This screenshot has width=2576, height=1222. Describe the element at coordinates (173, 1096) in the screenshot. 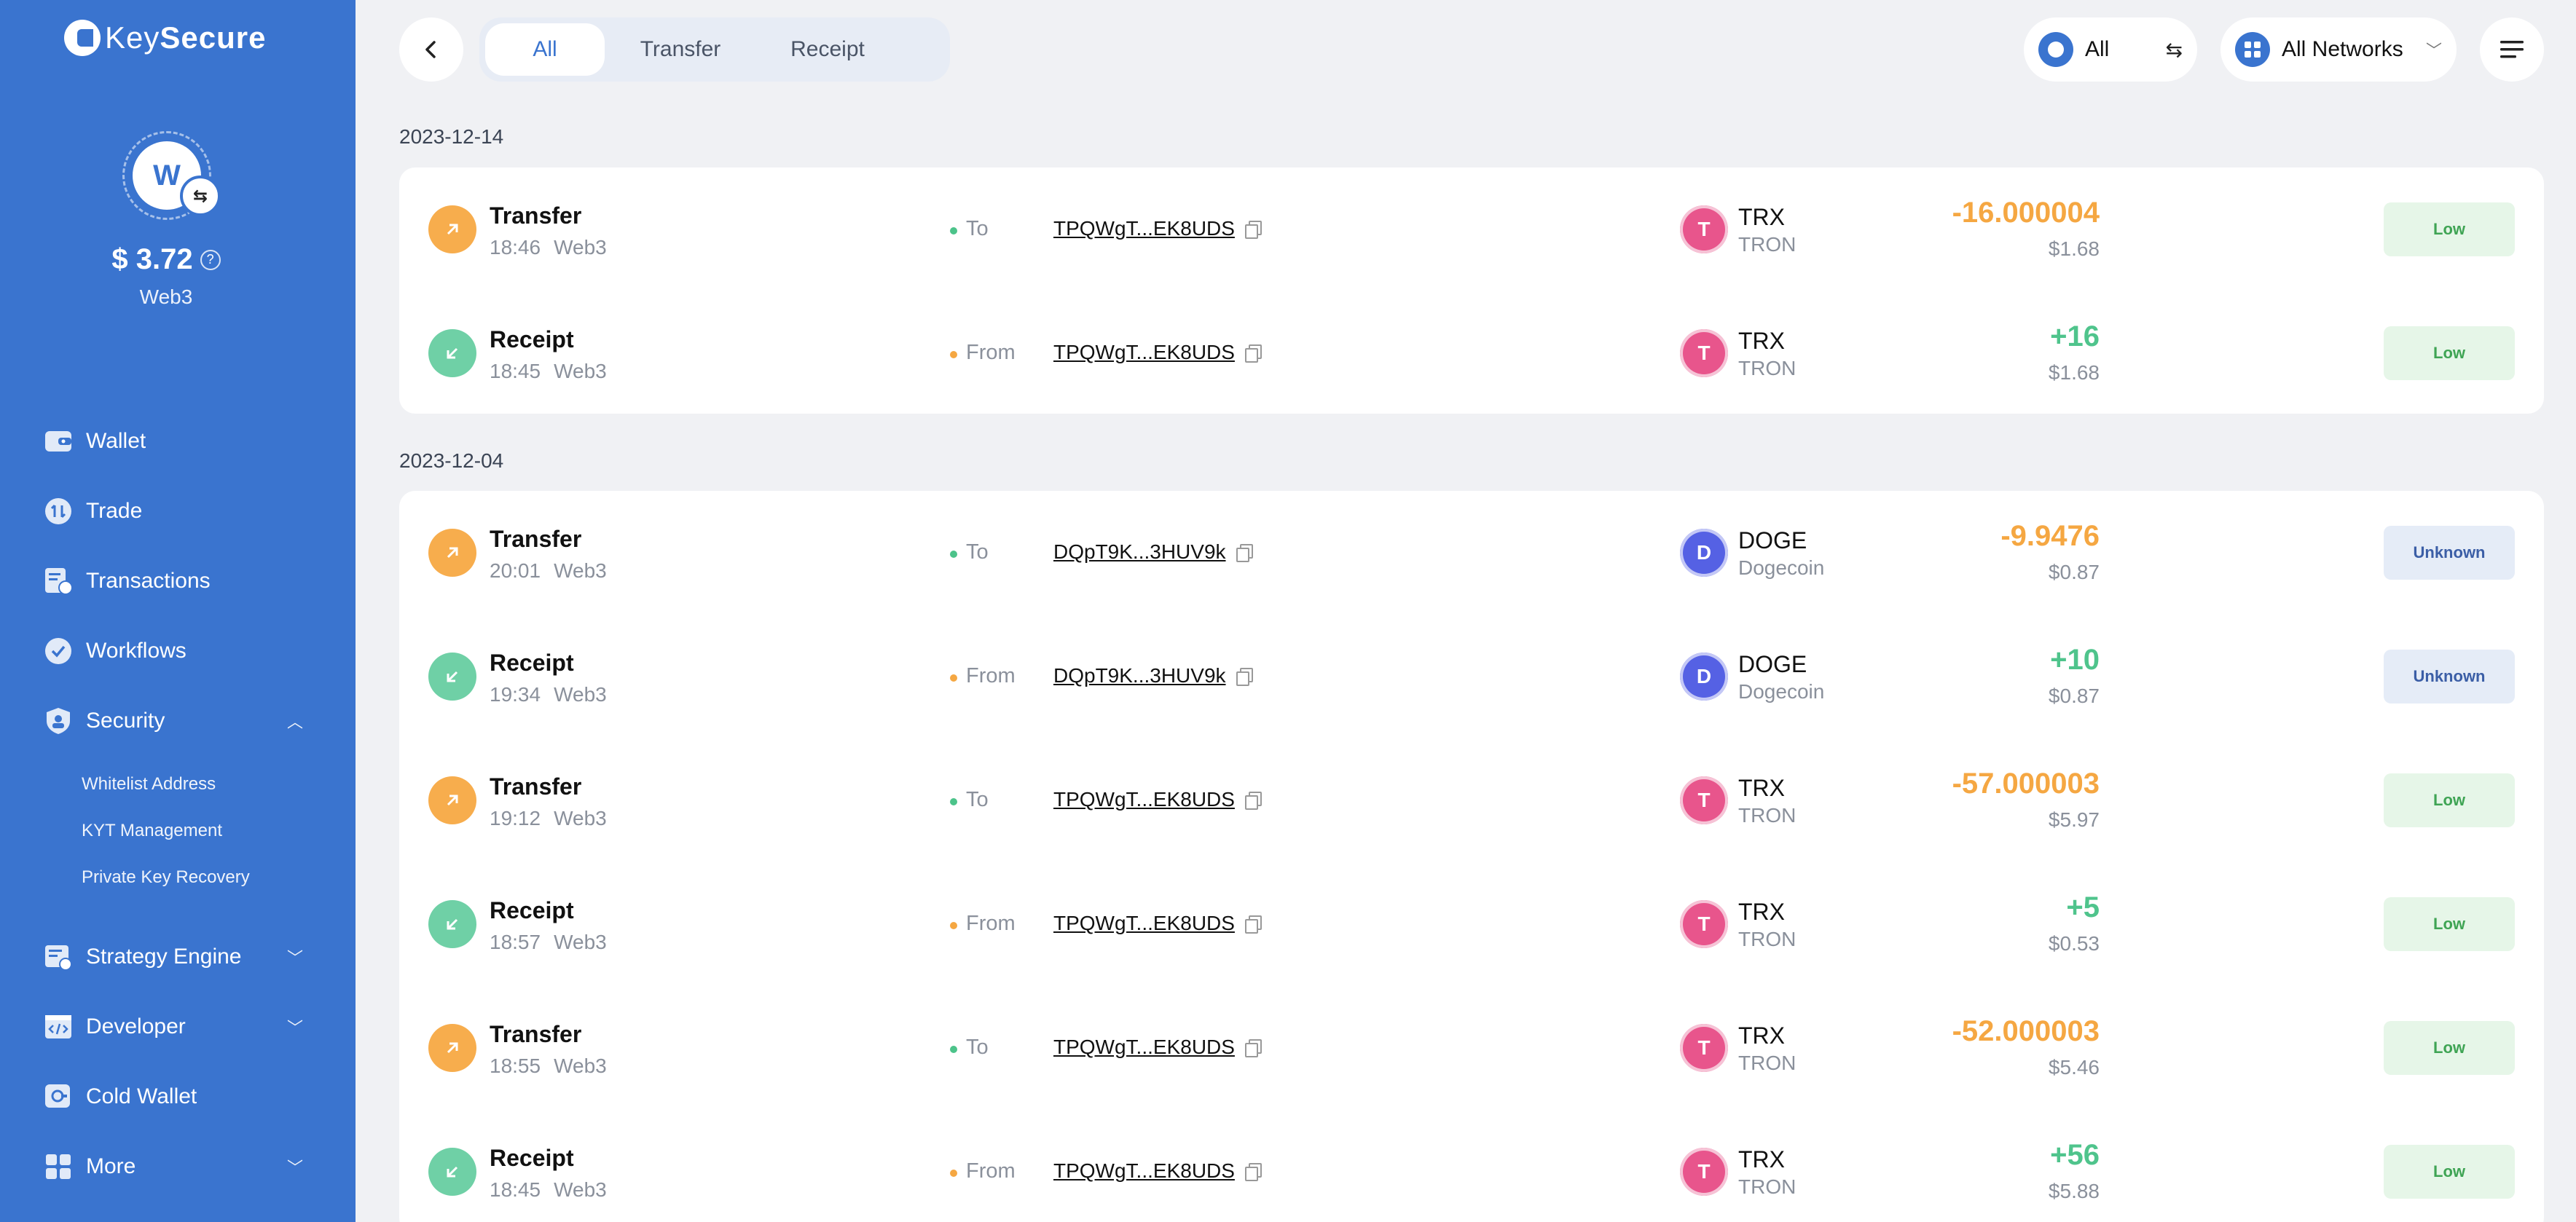

I see `sidebar-item-cold-wallet: Cold Wallet` at that location.